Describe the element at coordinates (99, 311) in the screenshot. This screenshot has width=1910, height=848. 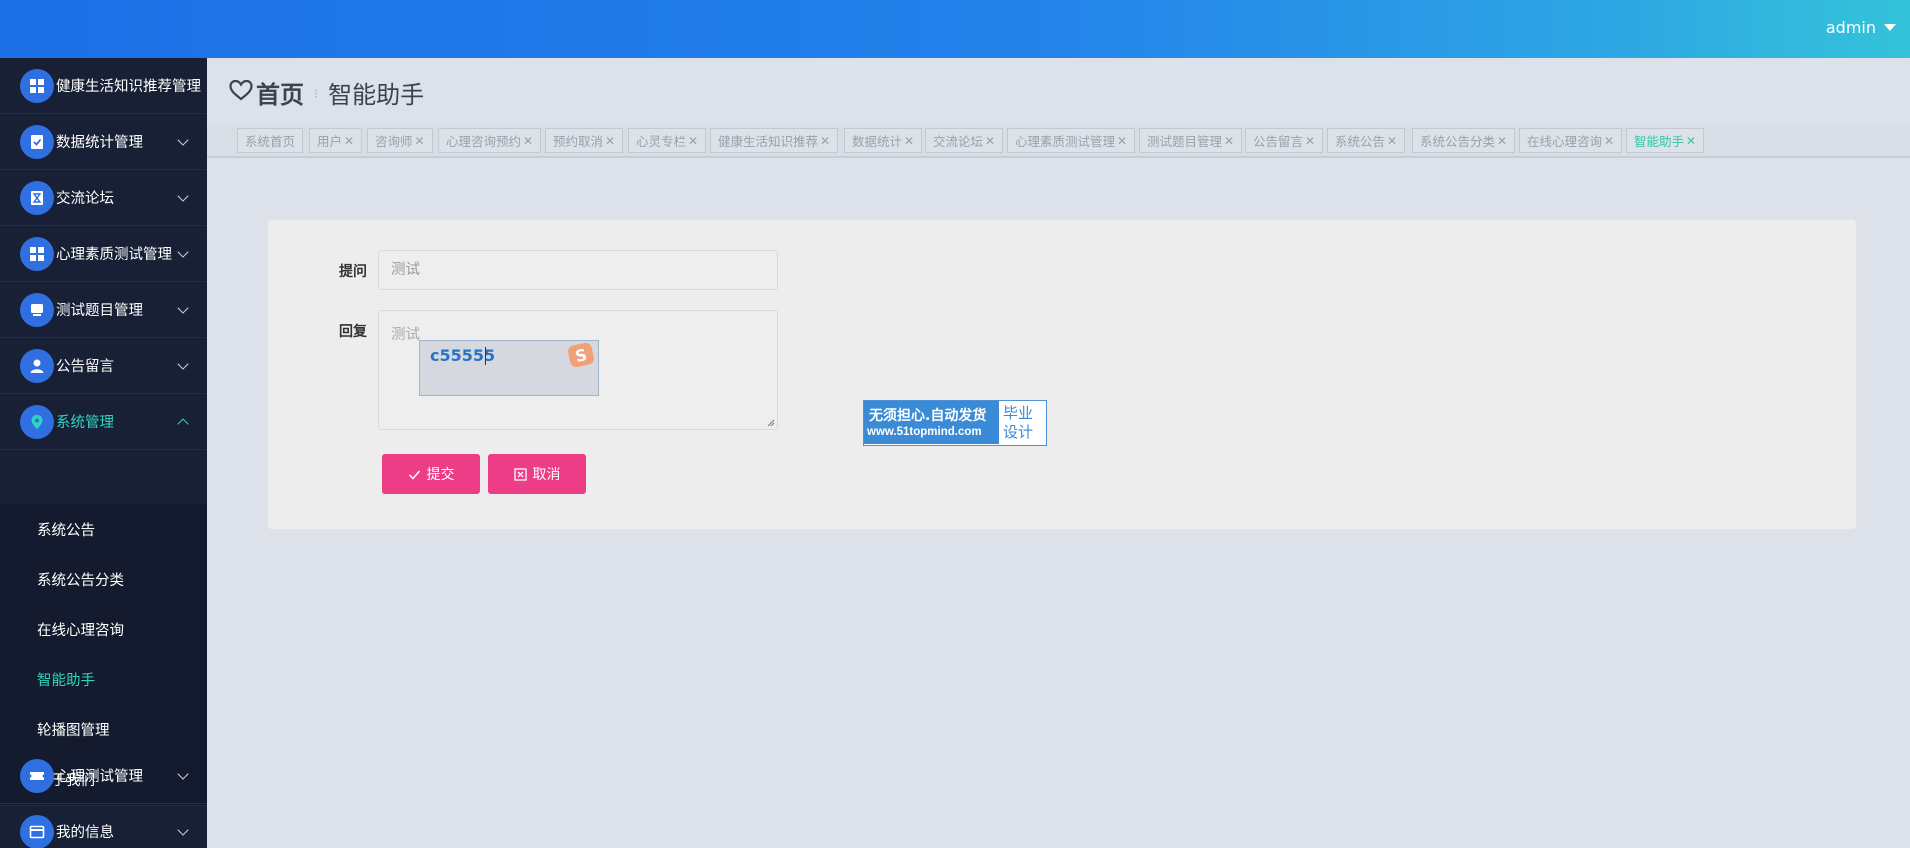
I see `sidebar-item-label: 测试题目管理` at that location.